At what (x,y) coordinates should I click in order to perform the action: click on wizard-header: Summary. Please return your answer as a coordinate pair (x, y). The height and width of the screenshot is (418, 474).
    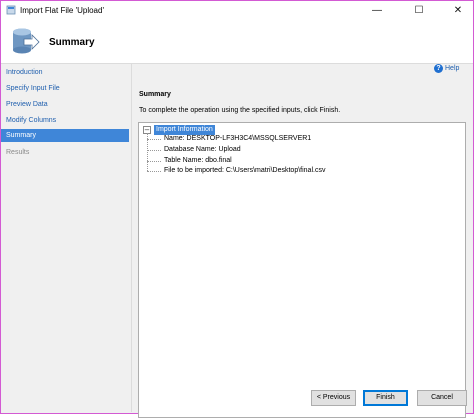
    Looking at the image, I should click on (237, 42).